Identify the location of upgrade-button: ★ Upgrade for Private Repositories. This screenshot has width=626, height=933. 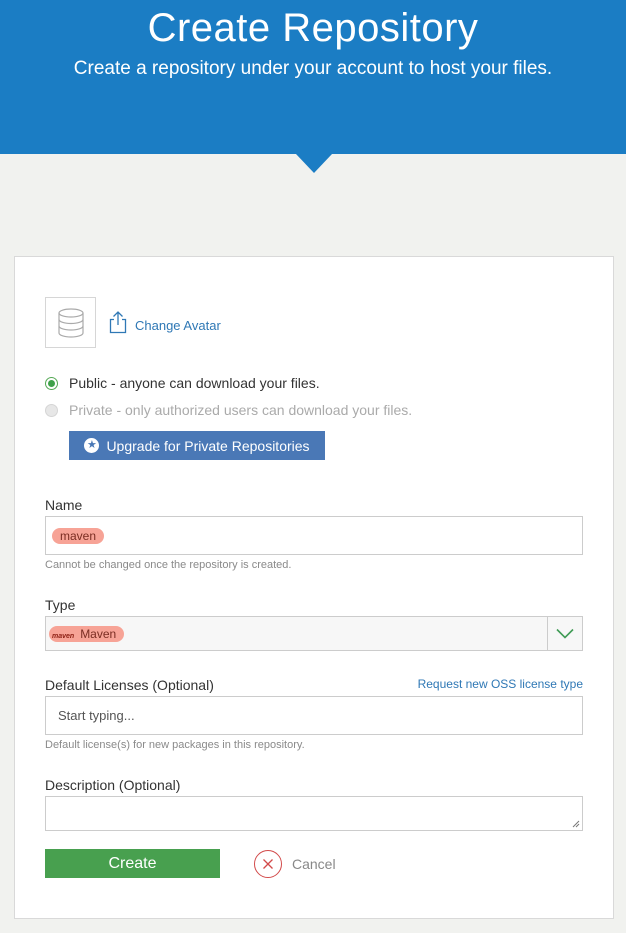
(197, 445).